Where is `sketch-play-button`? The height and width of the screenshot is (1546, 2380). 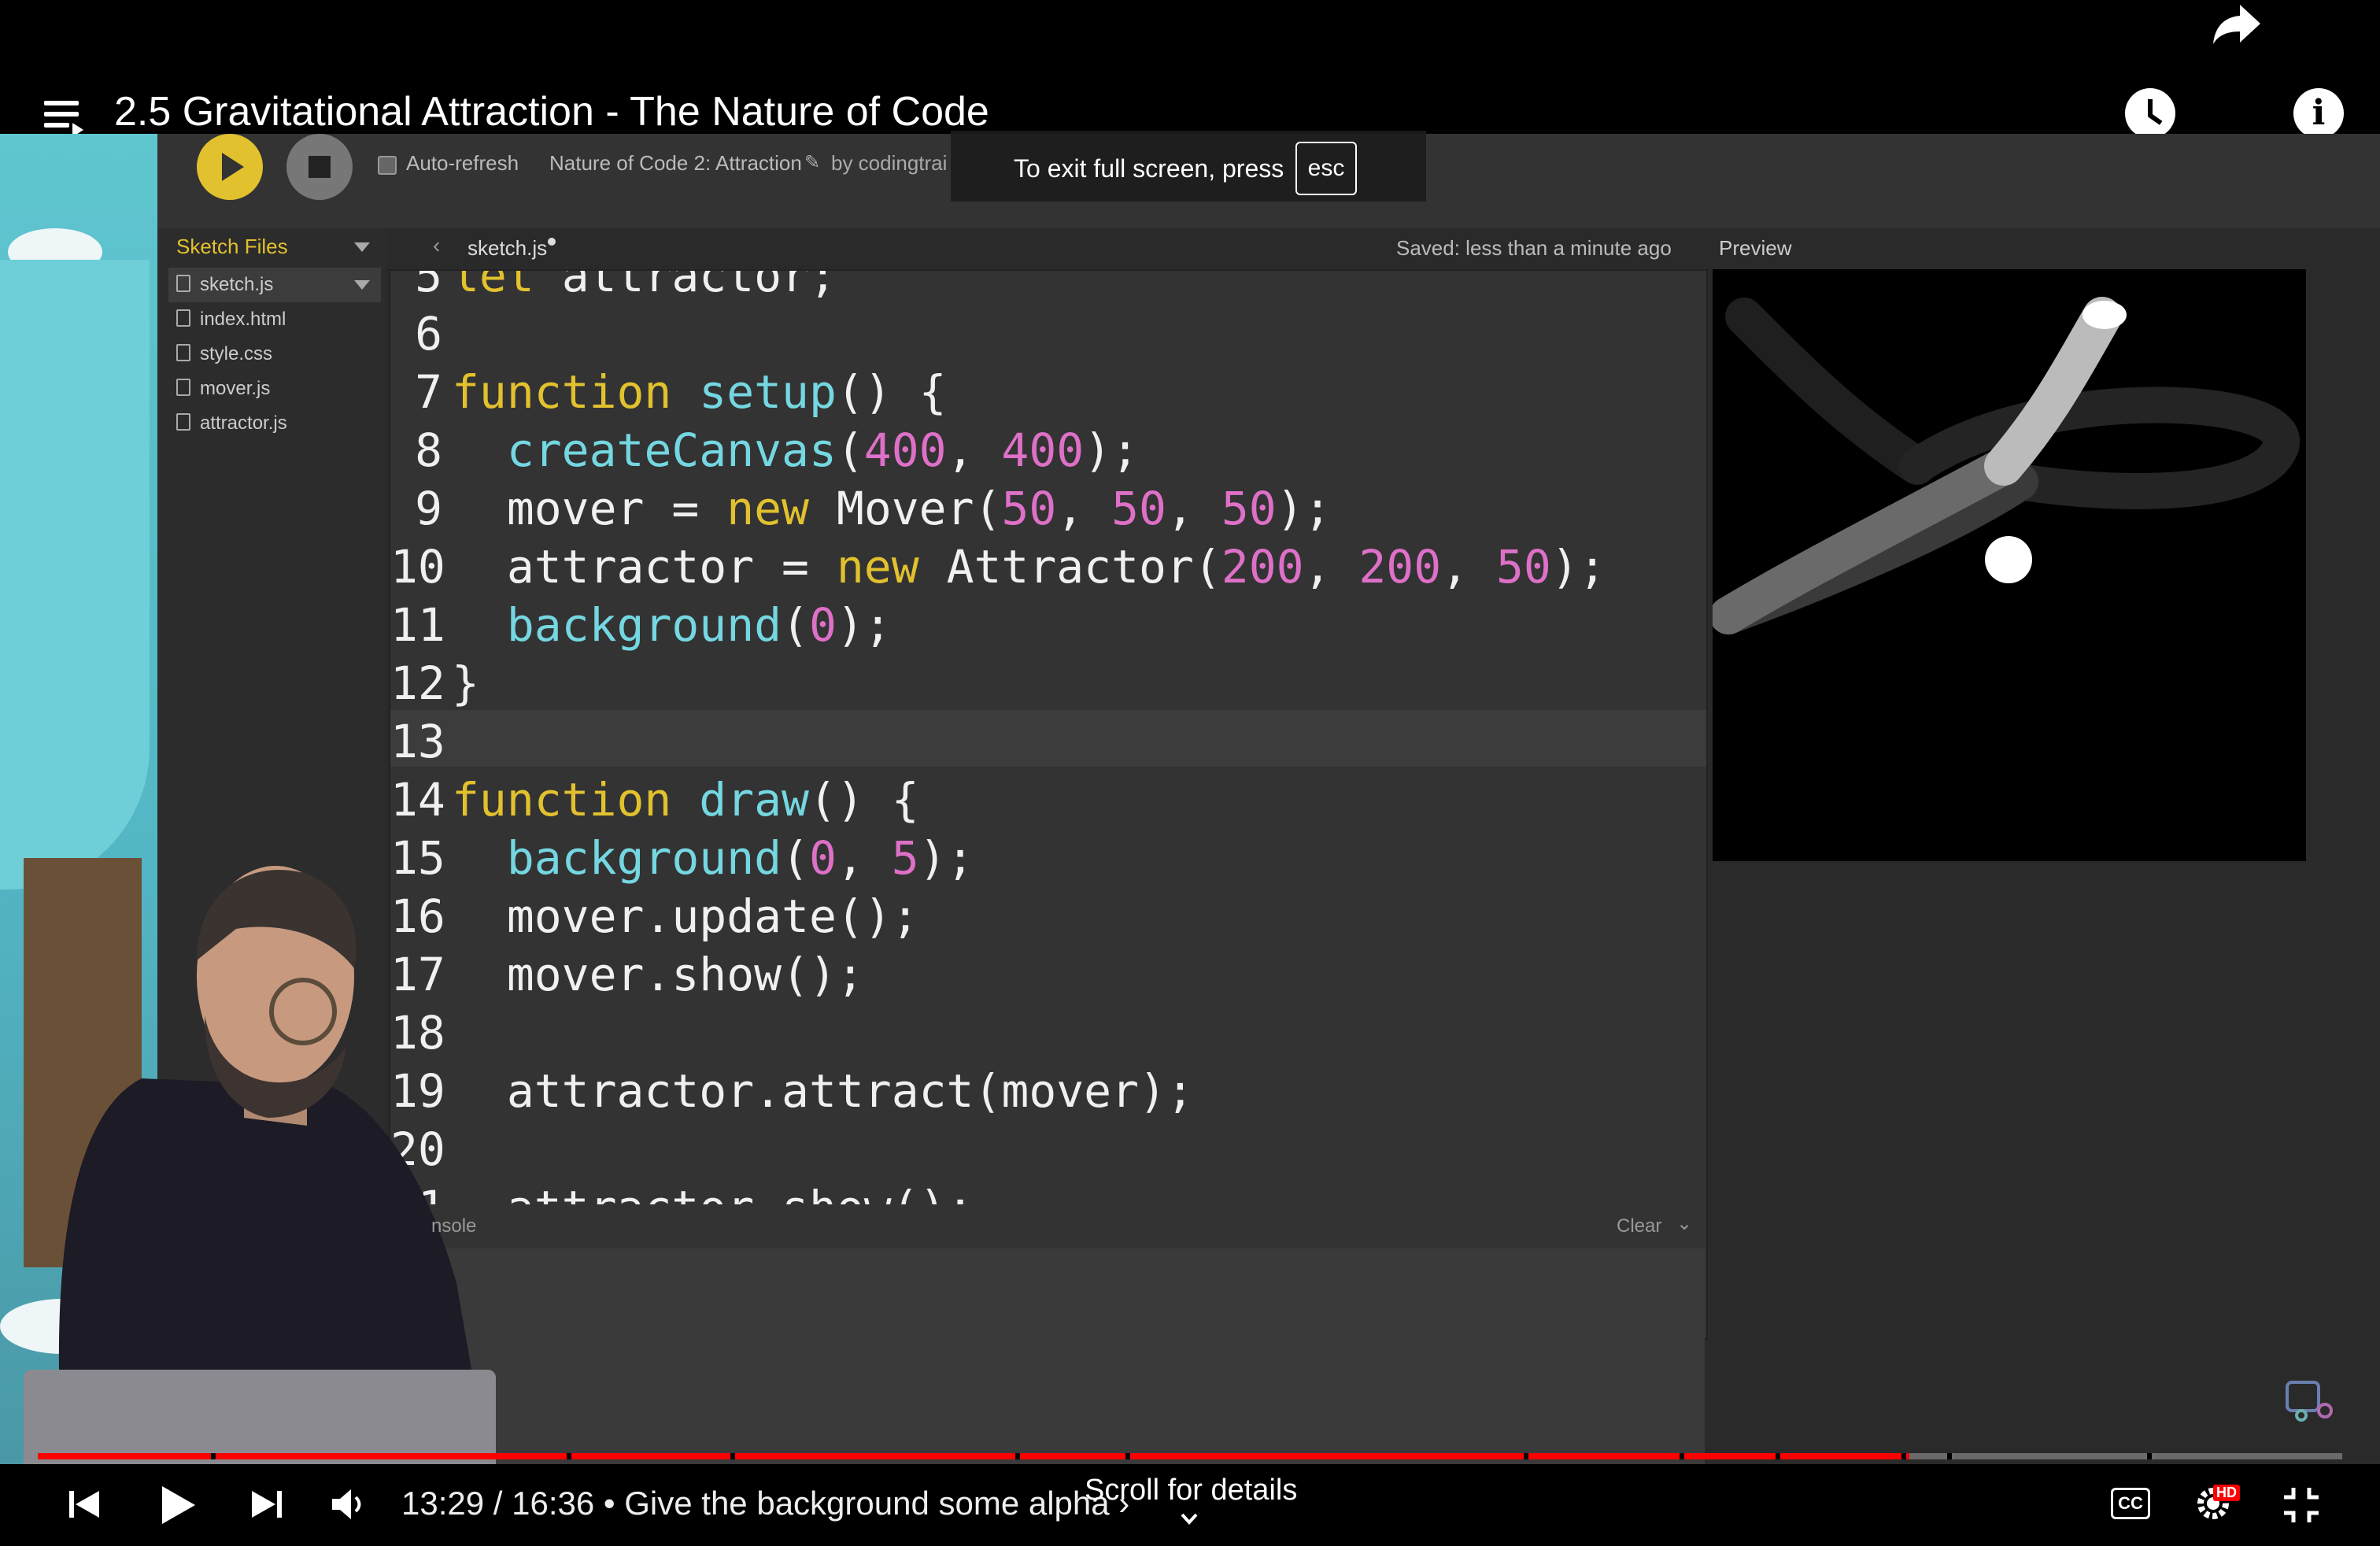
sketch-play-button is located at coordinates (230, 167).